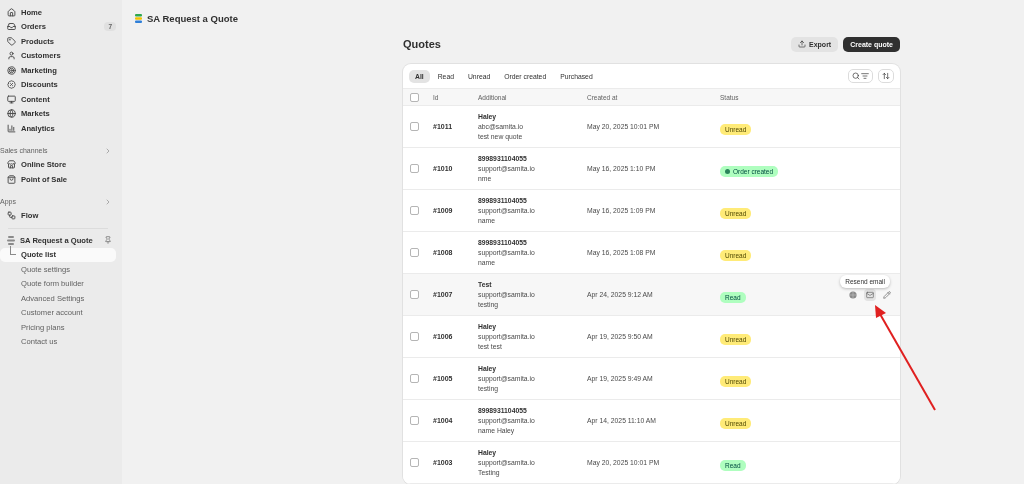 This screenshot has width=1024, height=484. Describe the element at coordinates (422, 44) in the screenshot. I see `page-title: Quotes` at that location.